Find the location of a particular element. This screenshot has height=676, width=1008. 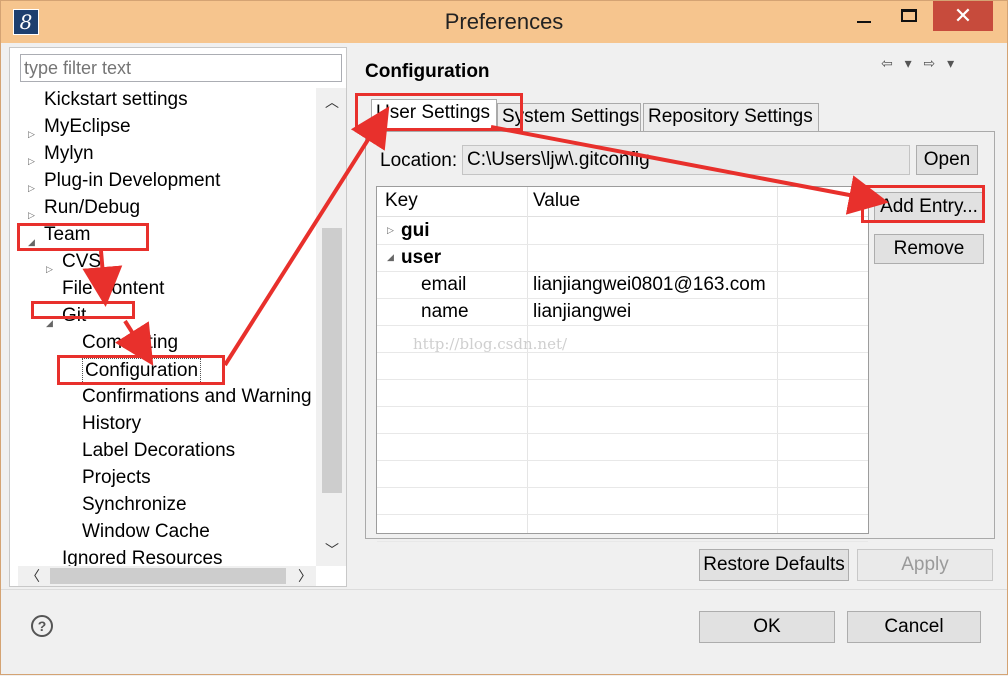

minimize-icon is located at coordinates (864, 22).